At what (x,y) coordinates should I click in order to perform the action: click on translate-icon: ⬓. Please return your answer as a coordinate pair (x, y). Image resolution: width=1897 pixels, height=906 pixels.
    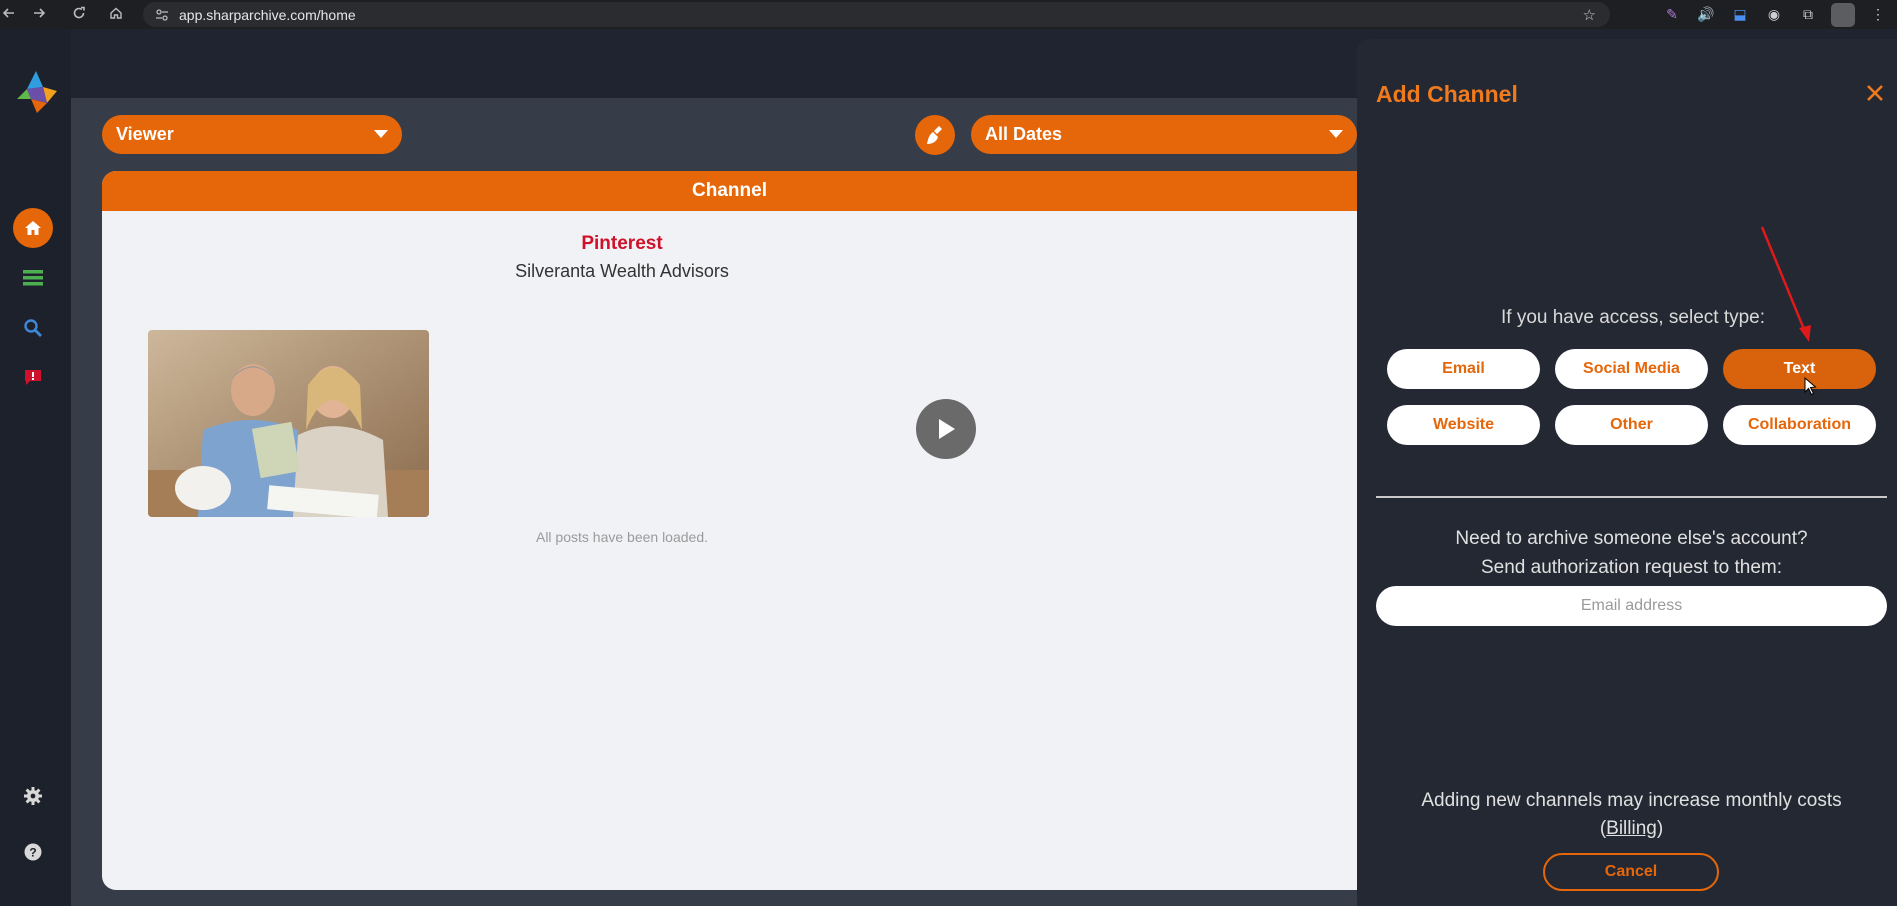
    Looking at the image, I should click on (1740, 15).